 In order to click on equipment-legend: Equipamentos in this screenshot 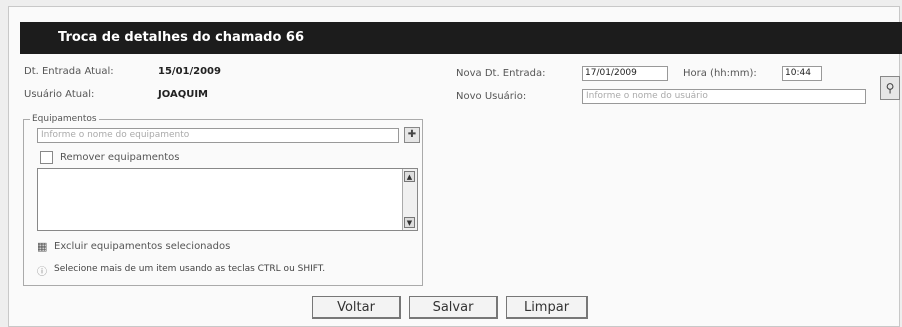, I will do `click(64, 119)`.